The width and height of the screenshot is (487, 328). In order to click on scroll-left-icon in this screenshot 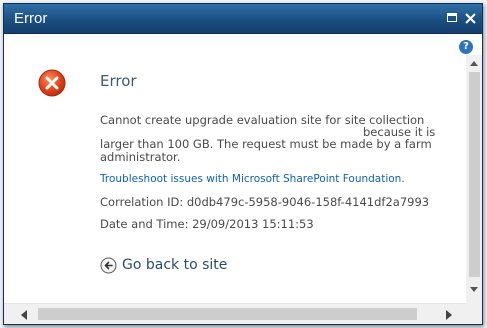, I will do `click(24, 315)`.